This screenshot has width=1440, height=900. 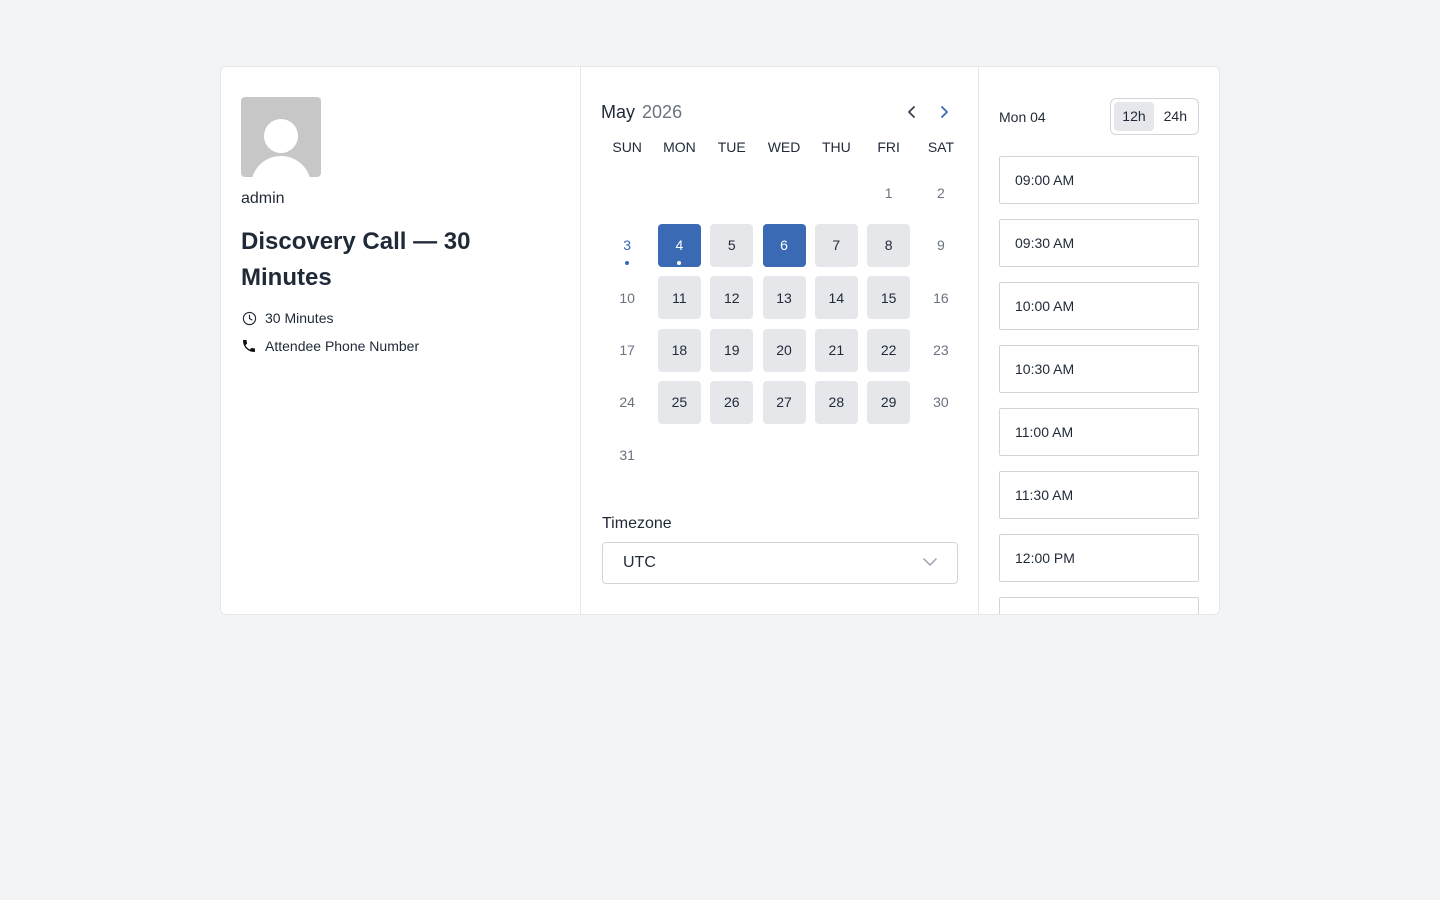 I want to click on month-label: May 2026, so click(x=641, y=112).